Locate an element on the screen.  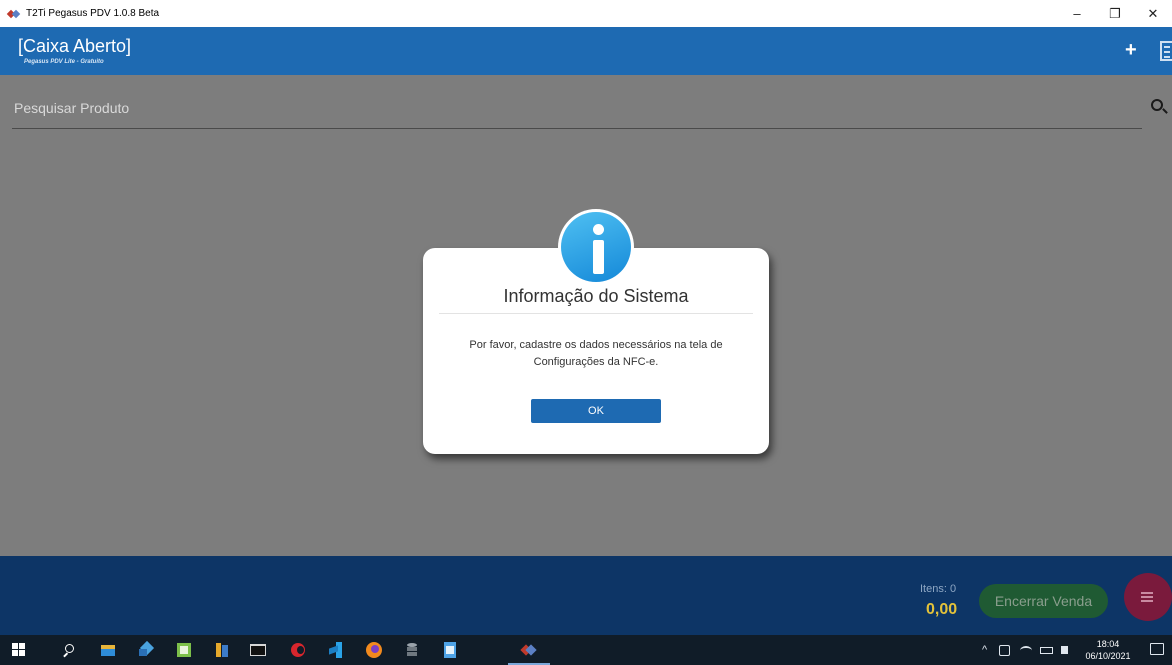
info-icon-circle is located at coordinates (596, 247).